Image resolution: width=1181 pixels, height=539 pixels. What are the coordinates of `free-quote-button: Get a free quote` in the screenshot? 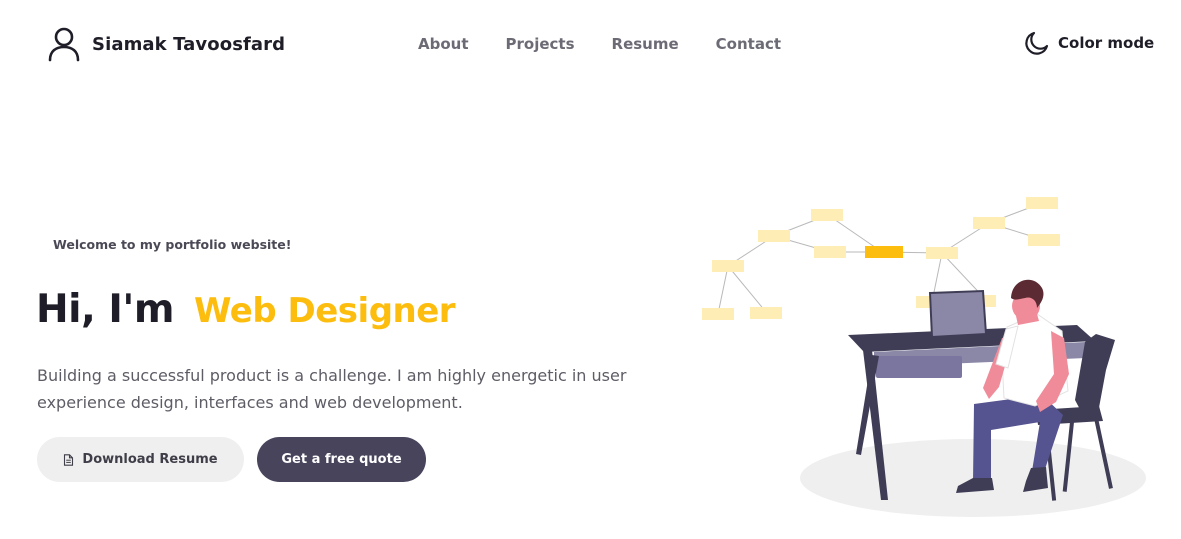 It's located at (341, 459).